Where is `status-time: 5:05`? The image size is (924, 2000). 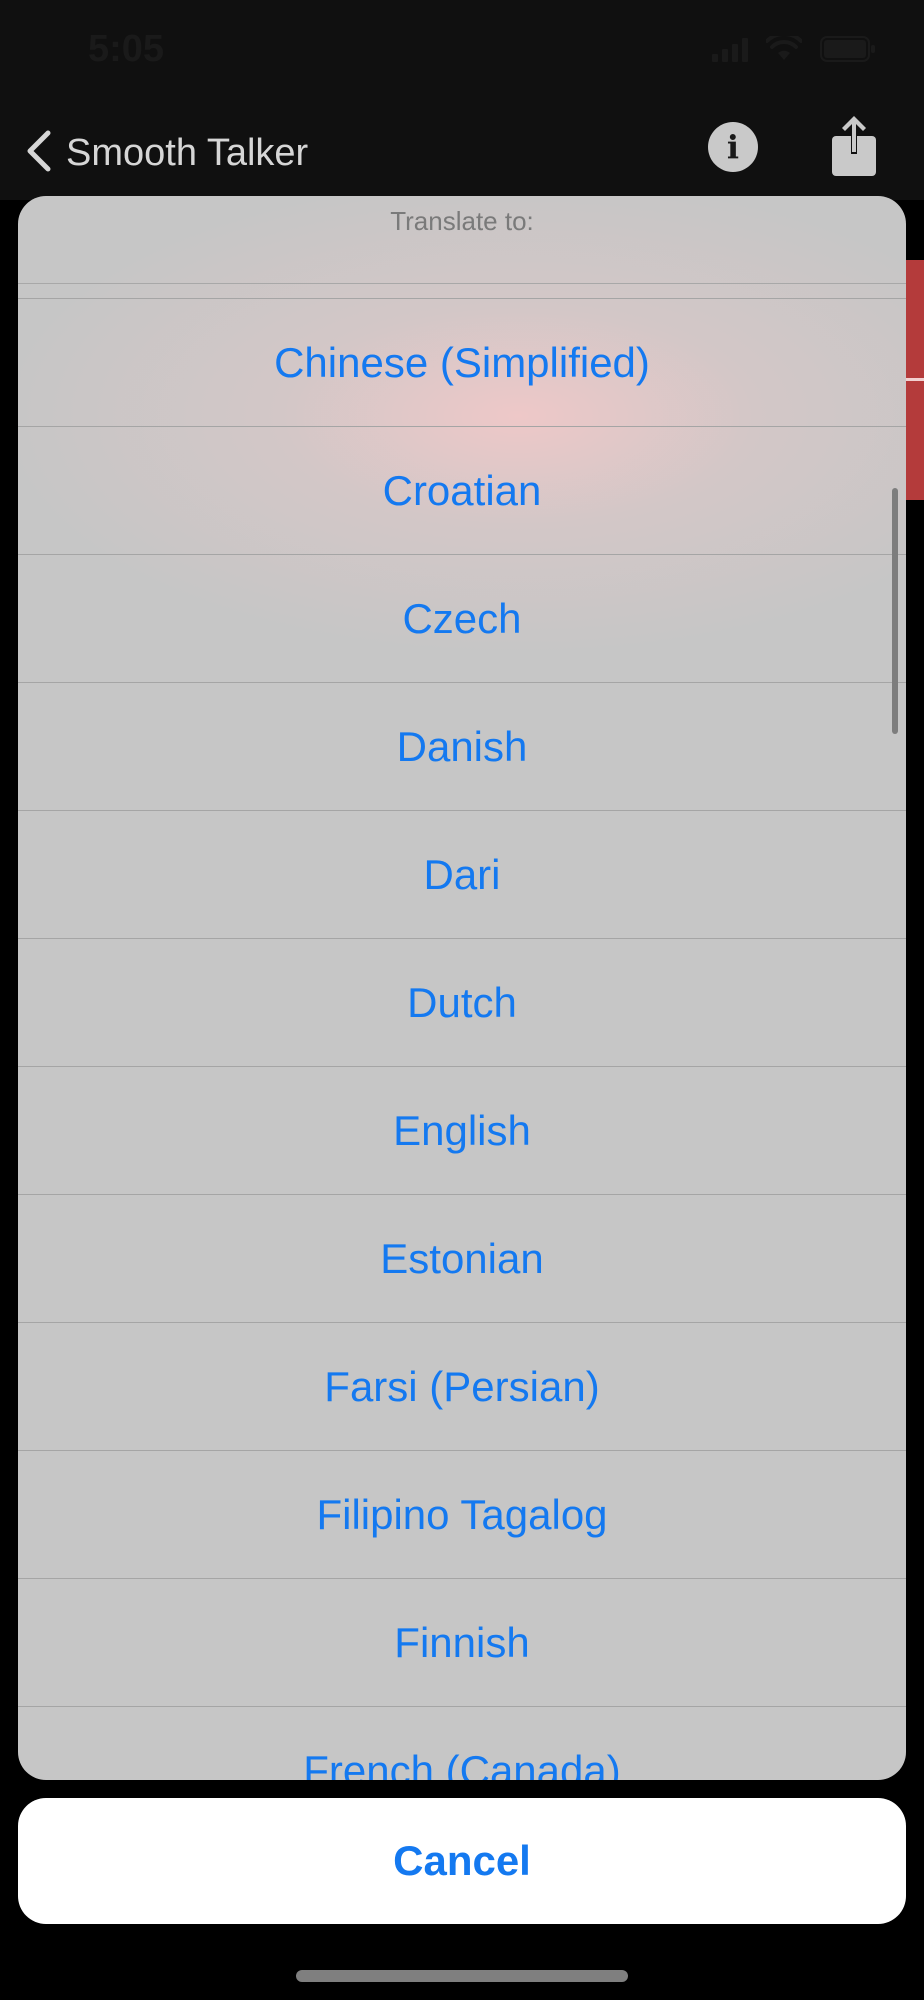
status-time: 5:05 is located at coordinates (126, 49).